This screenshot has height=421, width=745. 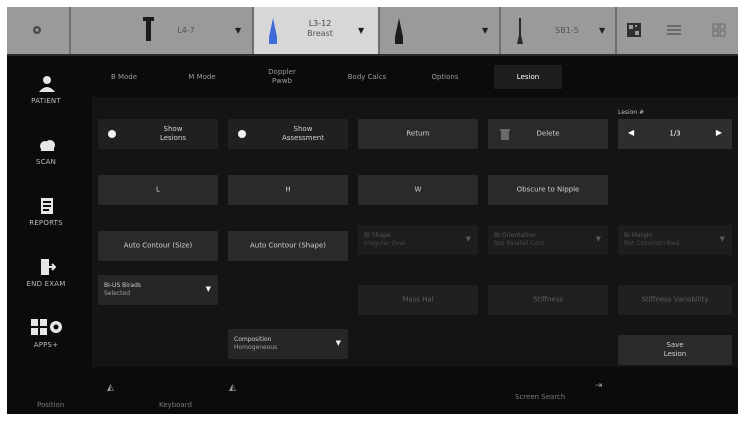 I want to click on tab-doppler: Doppler Pwwb, so click(x=282, y=77).